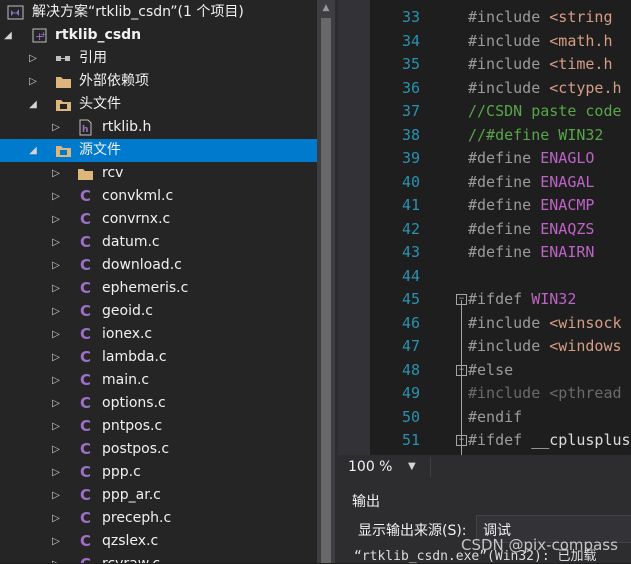  I want to click on headers-label: 头文件, so click(100, 104).